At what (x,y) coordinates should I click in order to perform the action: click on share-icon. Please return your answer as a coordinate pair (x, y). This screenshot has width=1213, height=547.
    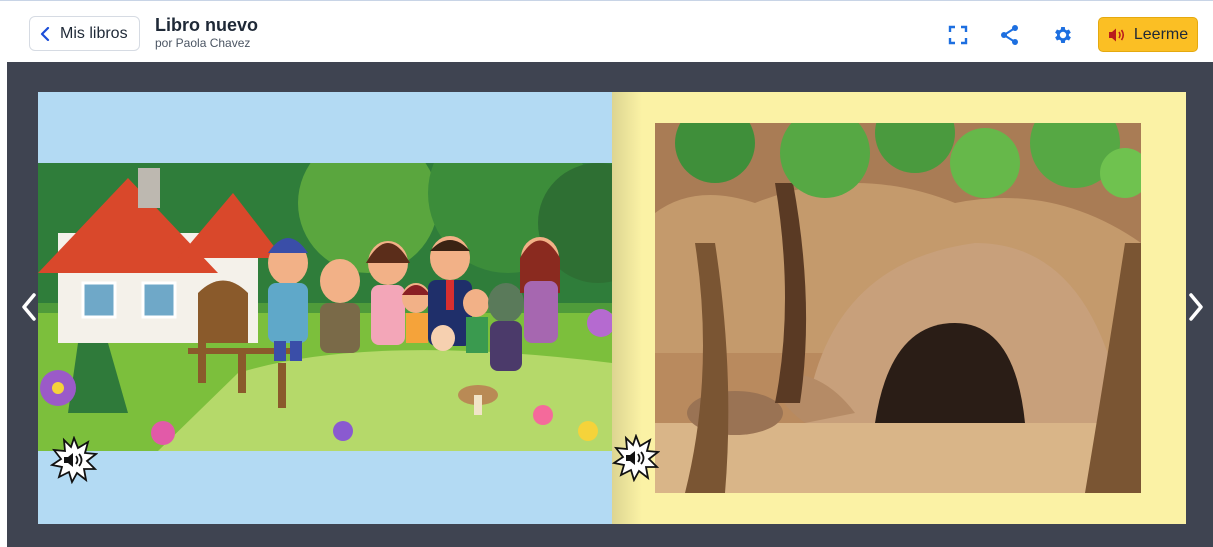
    Looking at the image, I should click on (1009, 35).